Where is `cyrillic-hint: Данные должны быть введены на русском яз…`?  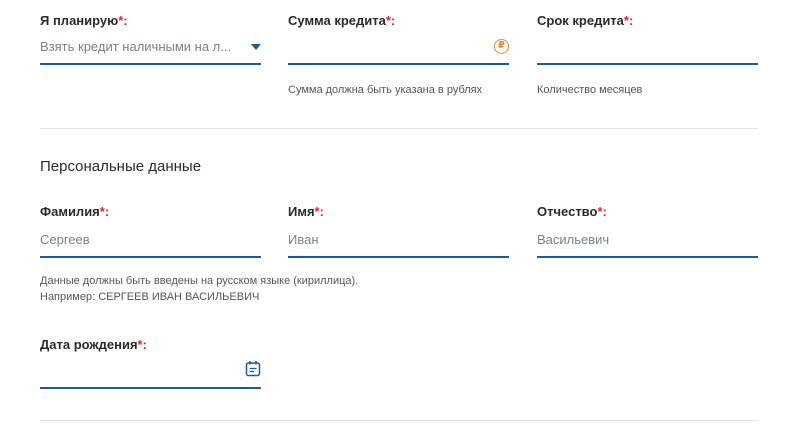
cyrillic-hint: Данные должны быть введены на русском яз… is located at coordinates (199, 281).